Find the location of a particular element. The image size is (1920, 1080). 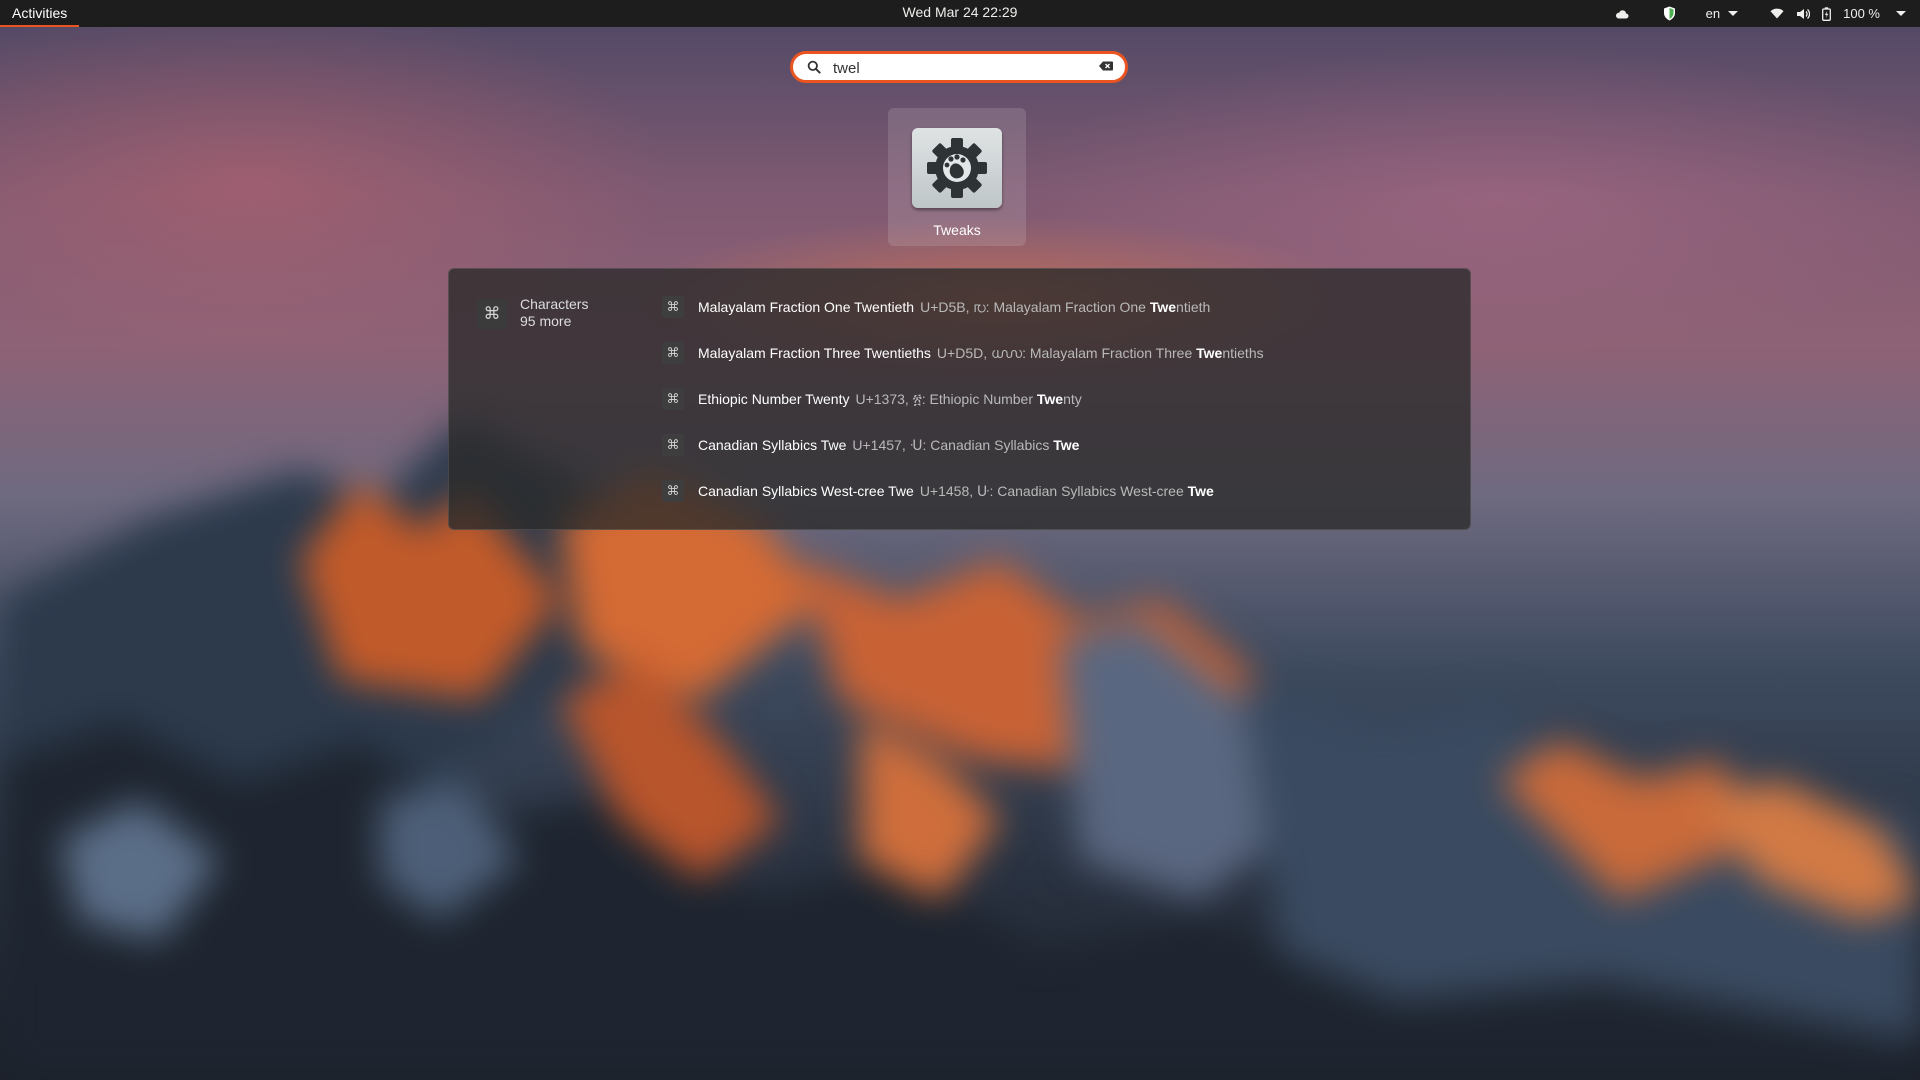

result-name: Malayalam Fraction One Twentieth is located at coordinates (806, 307).